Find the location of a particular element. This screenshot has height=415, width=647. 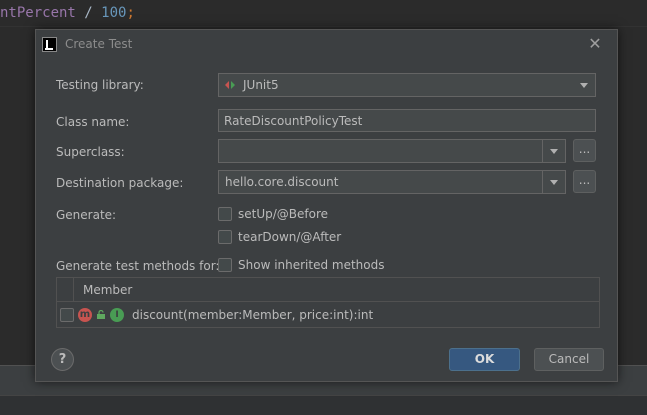

ok-button: OK is located at coordinates (484, 359).